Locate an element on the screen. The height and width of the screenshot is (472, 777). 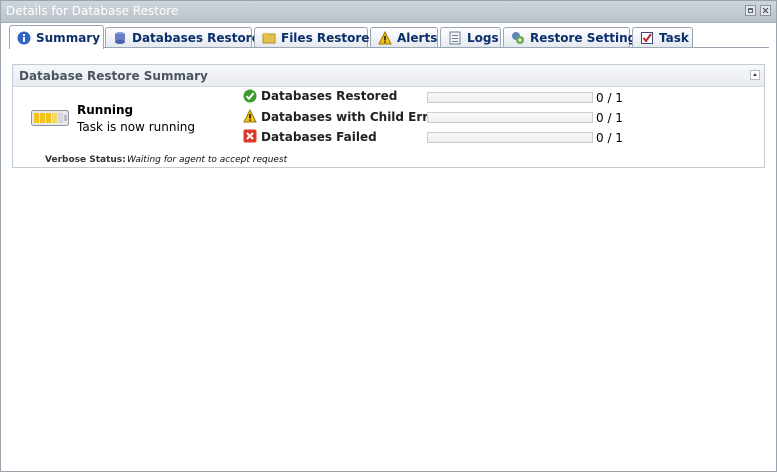
maximize-icon is located at coordinates (750, 10).